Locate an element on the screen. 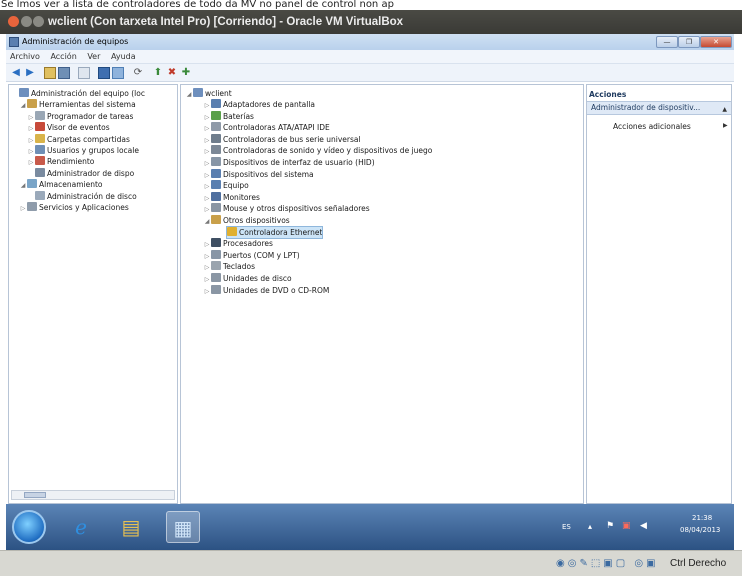 The width and height of the screenshot is (742, 576). nav-item: ▷ Visor de eventos is located at coordinates (68, 127).